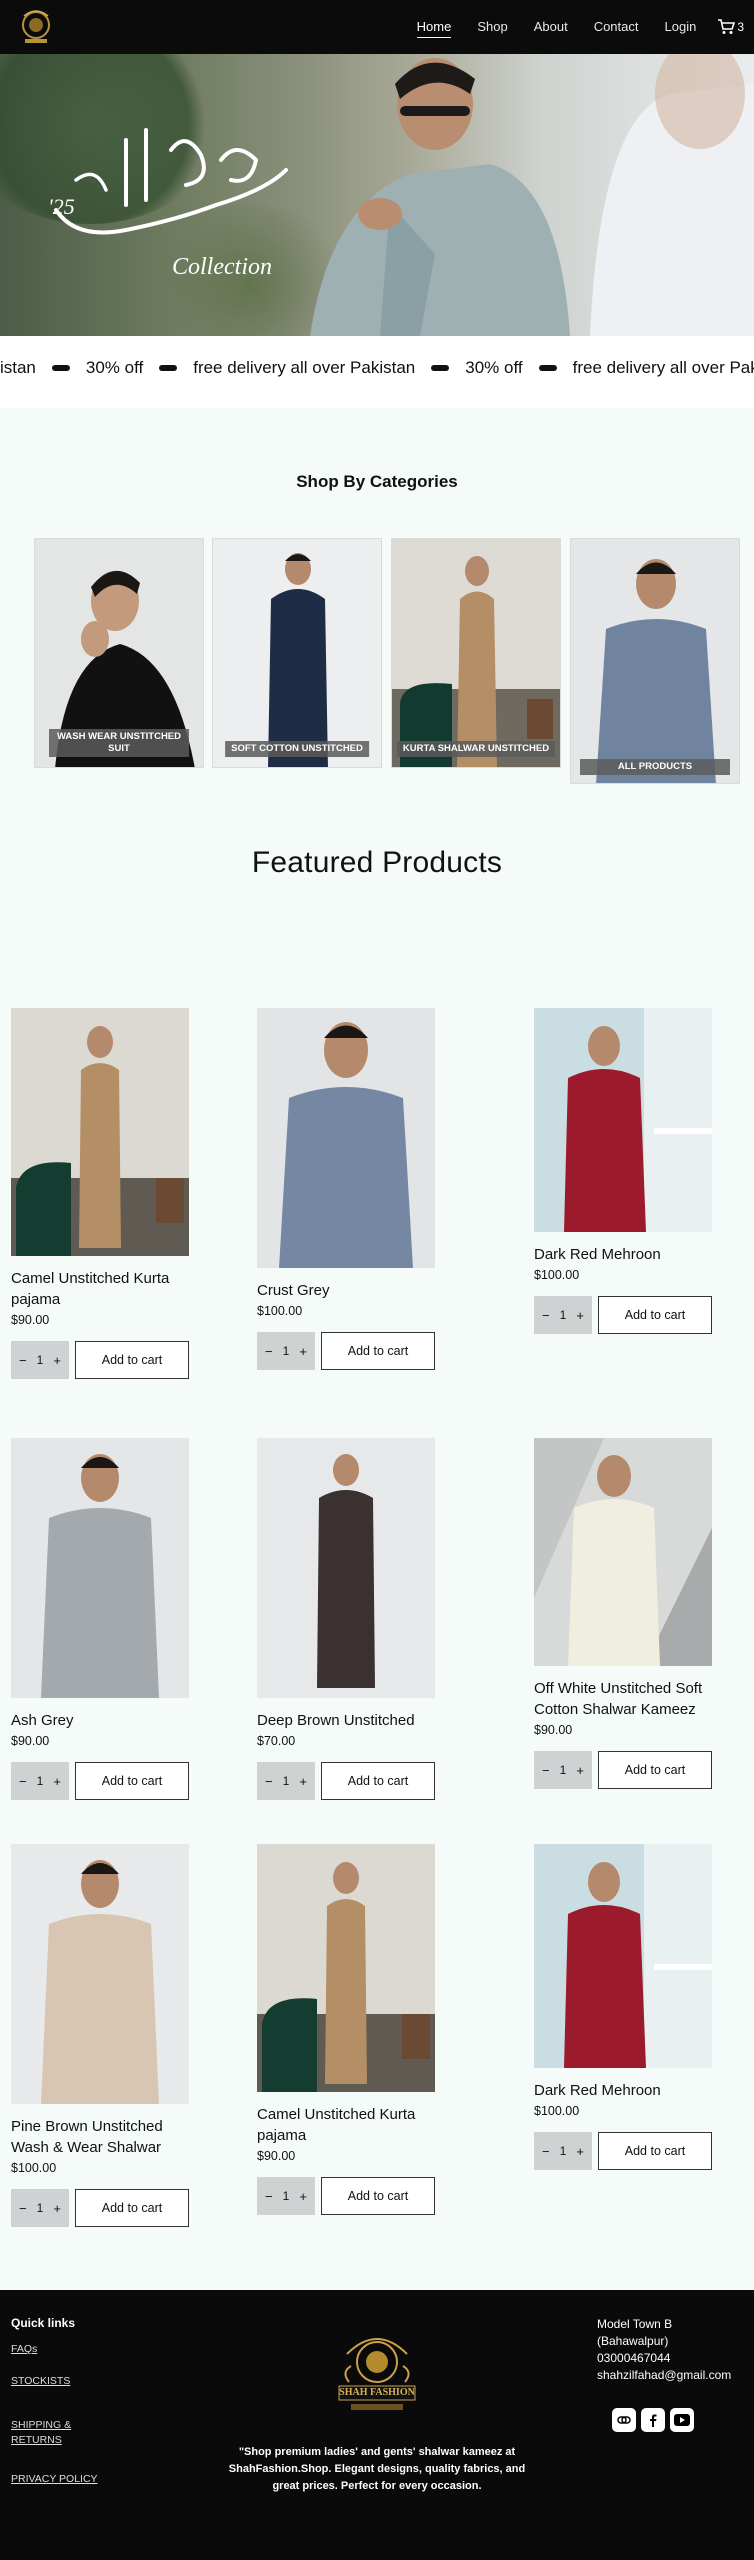  I want to click on facebook-icon, so click(653, 2420).